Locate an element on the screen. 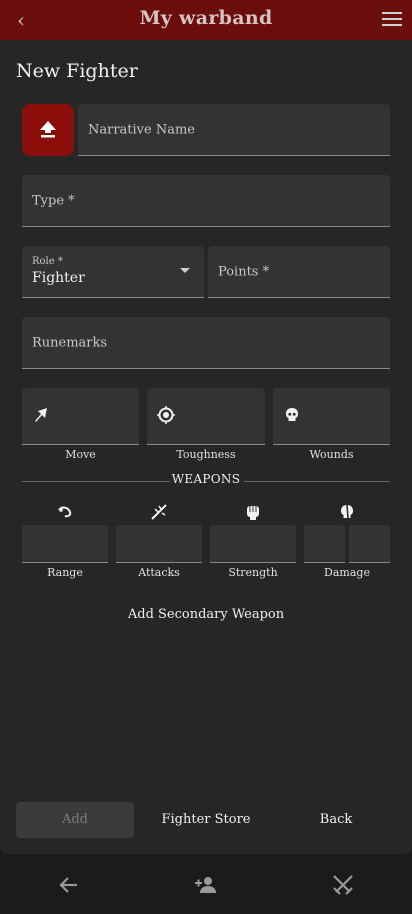 Image resolution: width=412 pixels, height=914 pixels. hamburger-menu-icon is located at coordinates (392, 20).